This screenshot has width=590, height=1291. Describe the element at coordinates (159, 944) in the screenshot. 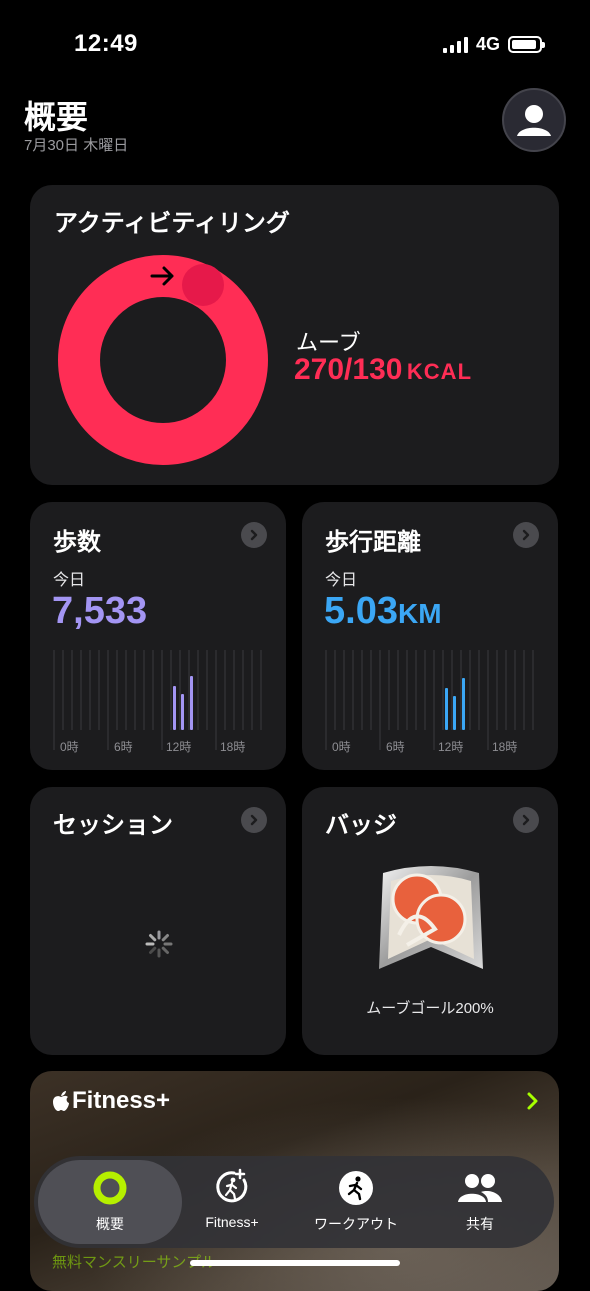

I see `loading-spinner-icon` at that location.